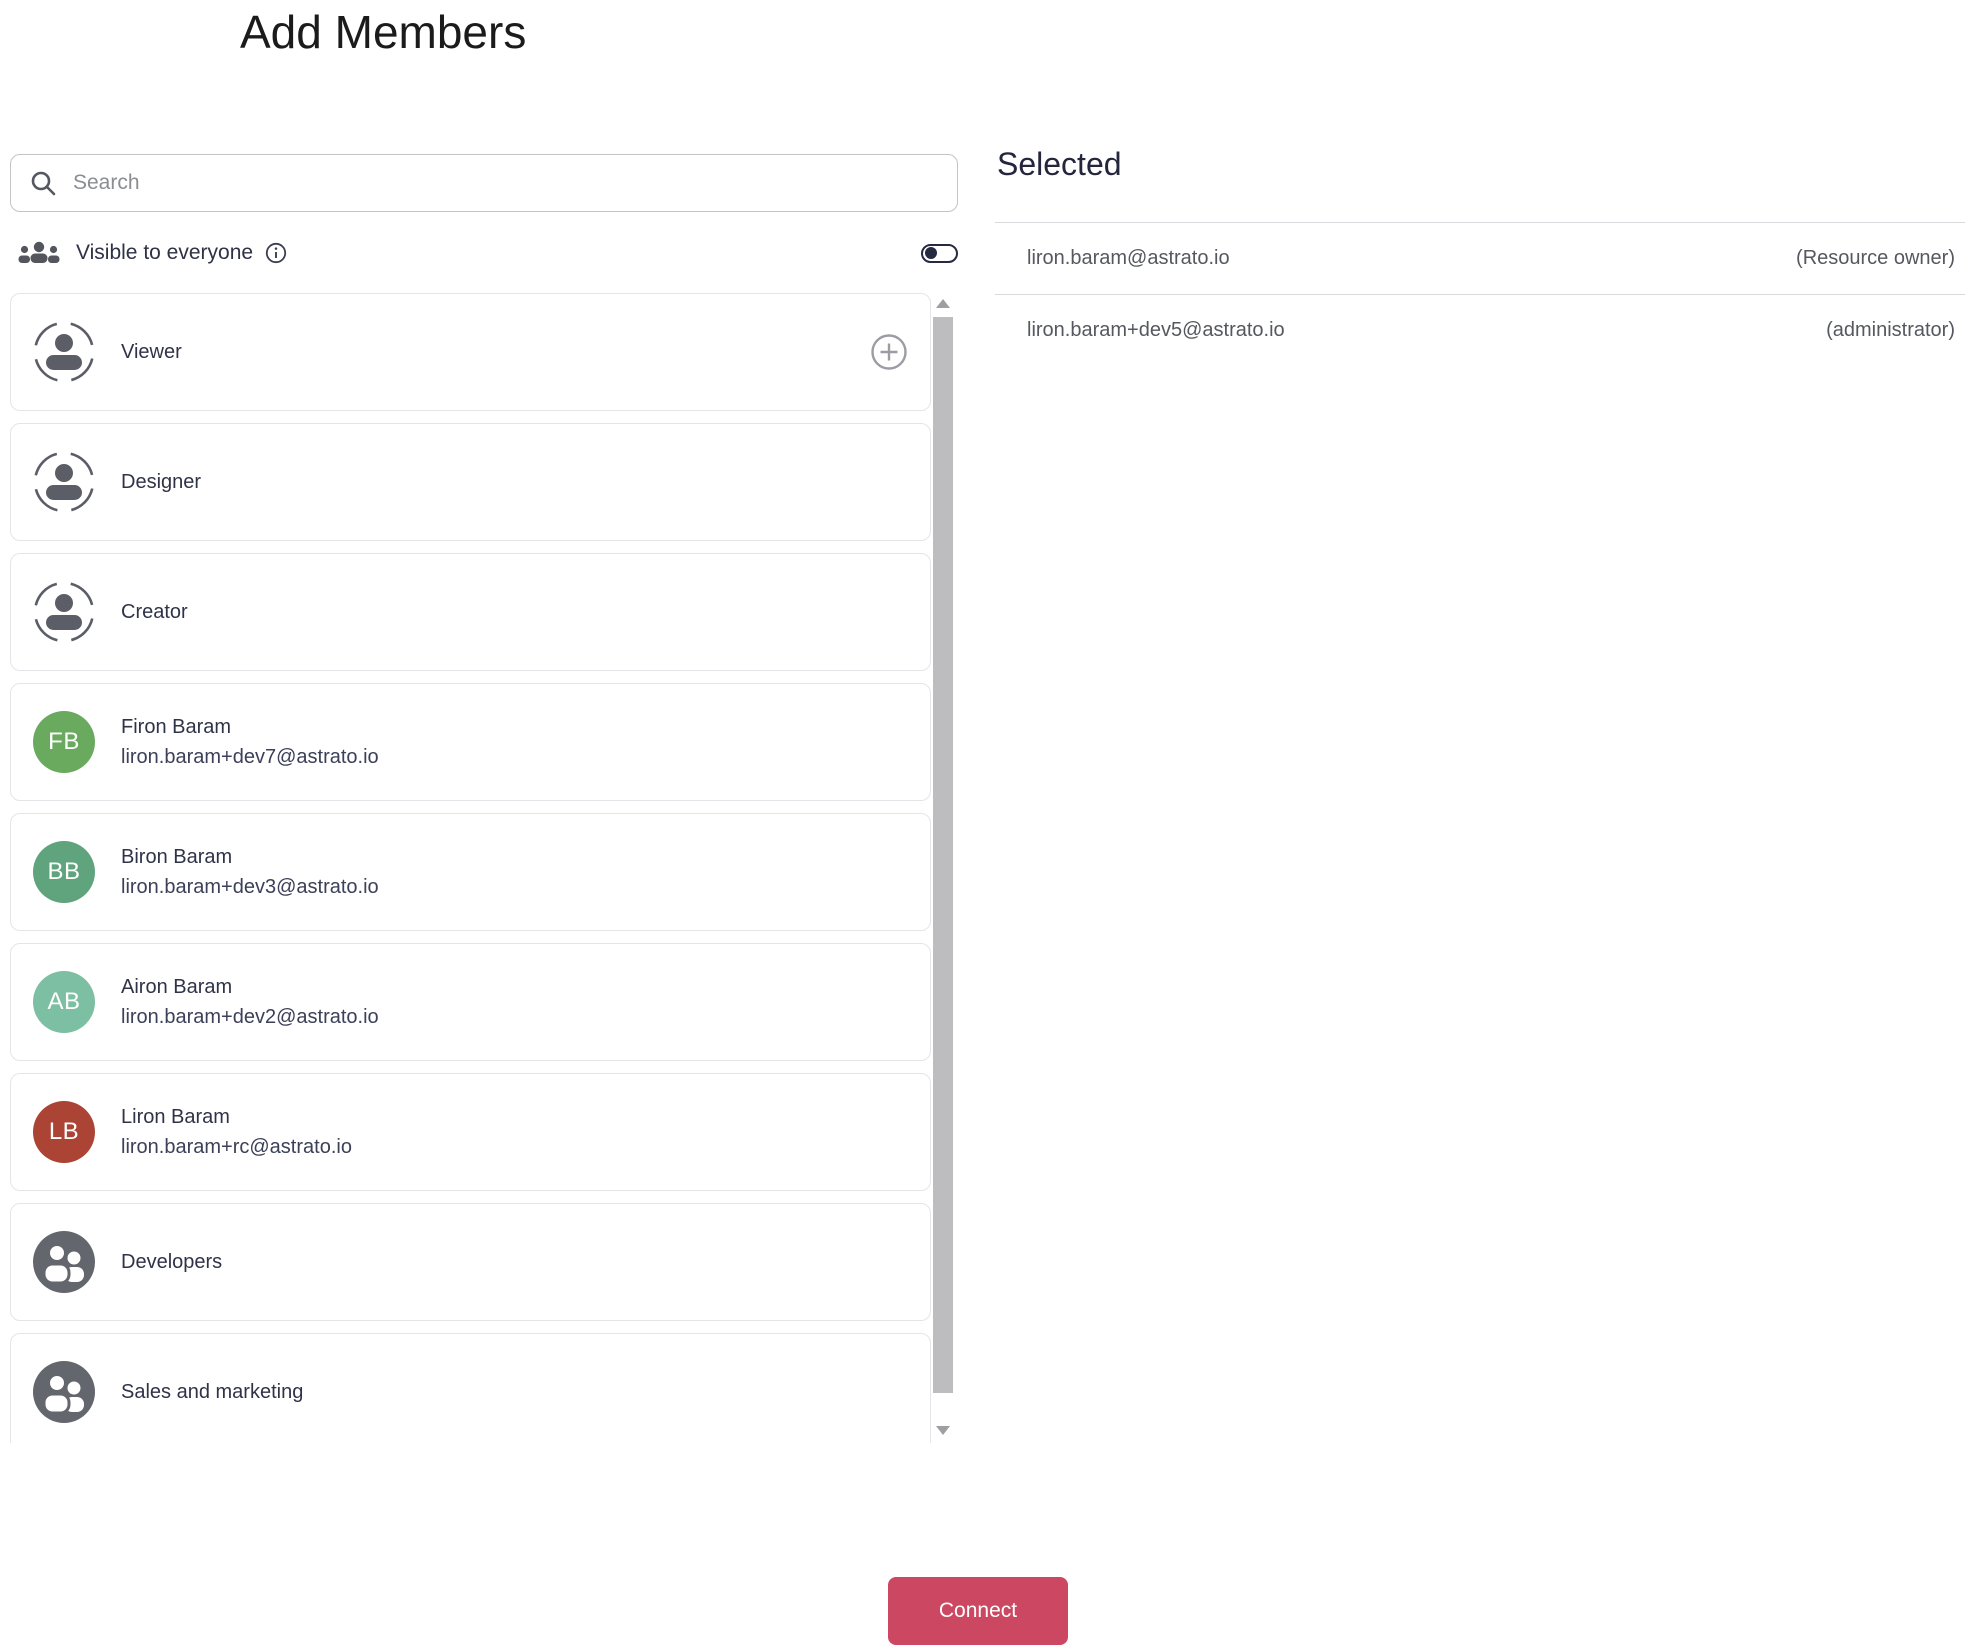 The image size is (1973, 1651). I want to click on search-box, so click(484, 183).